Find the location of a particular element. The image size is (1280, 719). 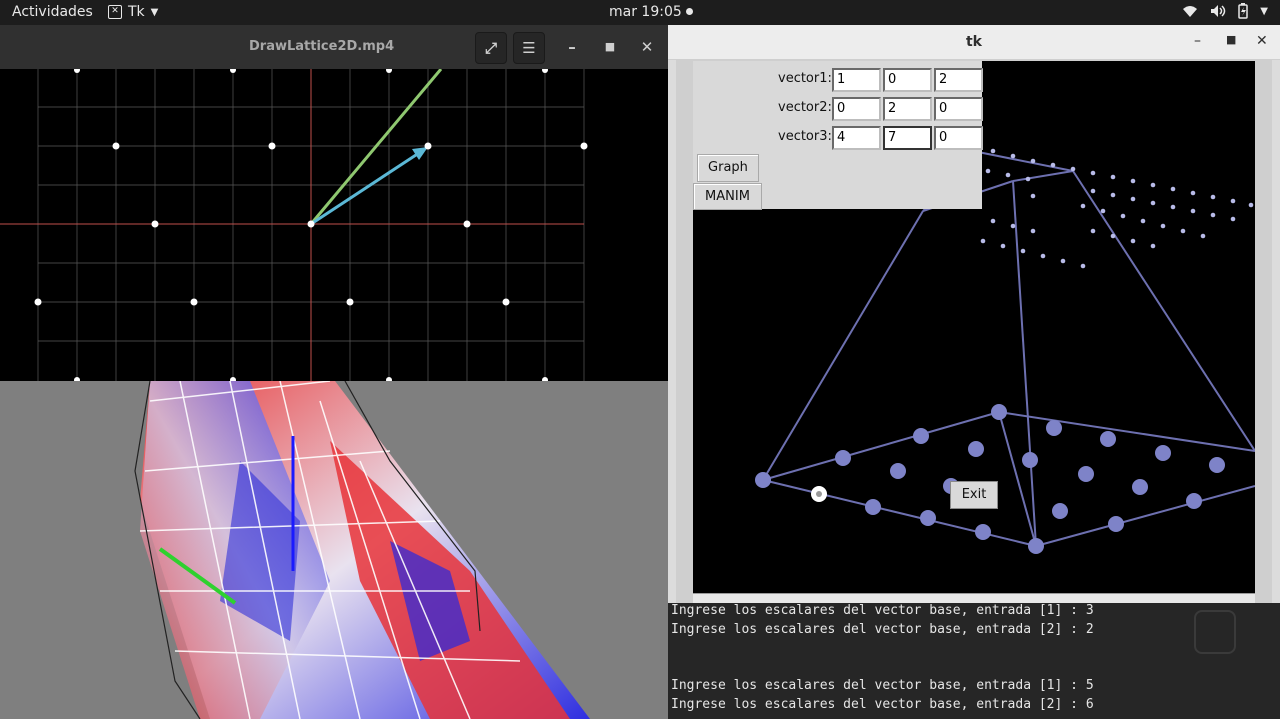

vector1-x-input: 1 is located at coordinates (856, 80).